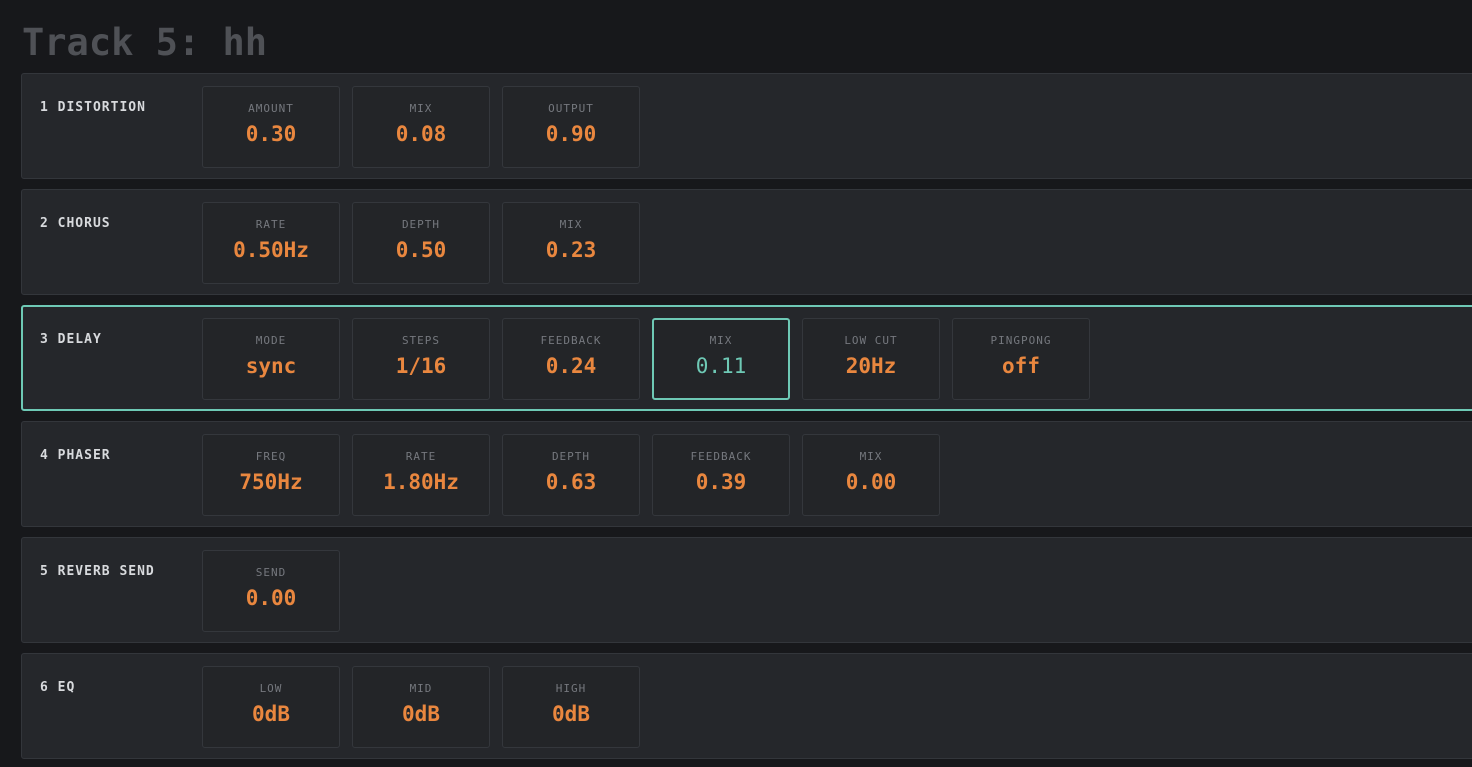 The height and width of the screenshot is (767, 1472). I want to click on param-rate: RATE 0.50Hz, so click(271, 243).